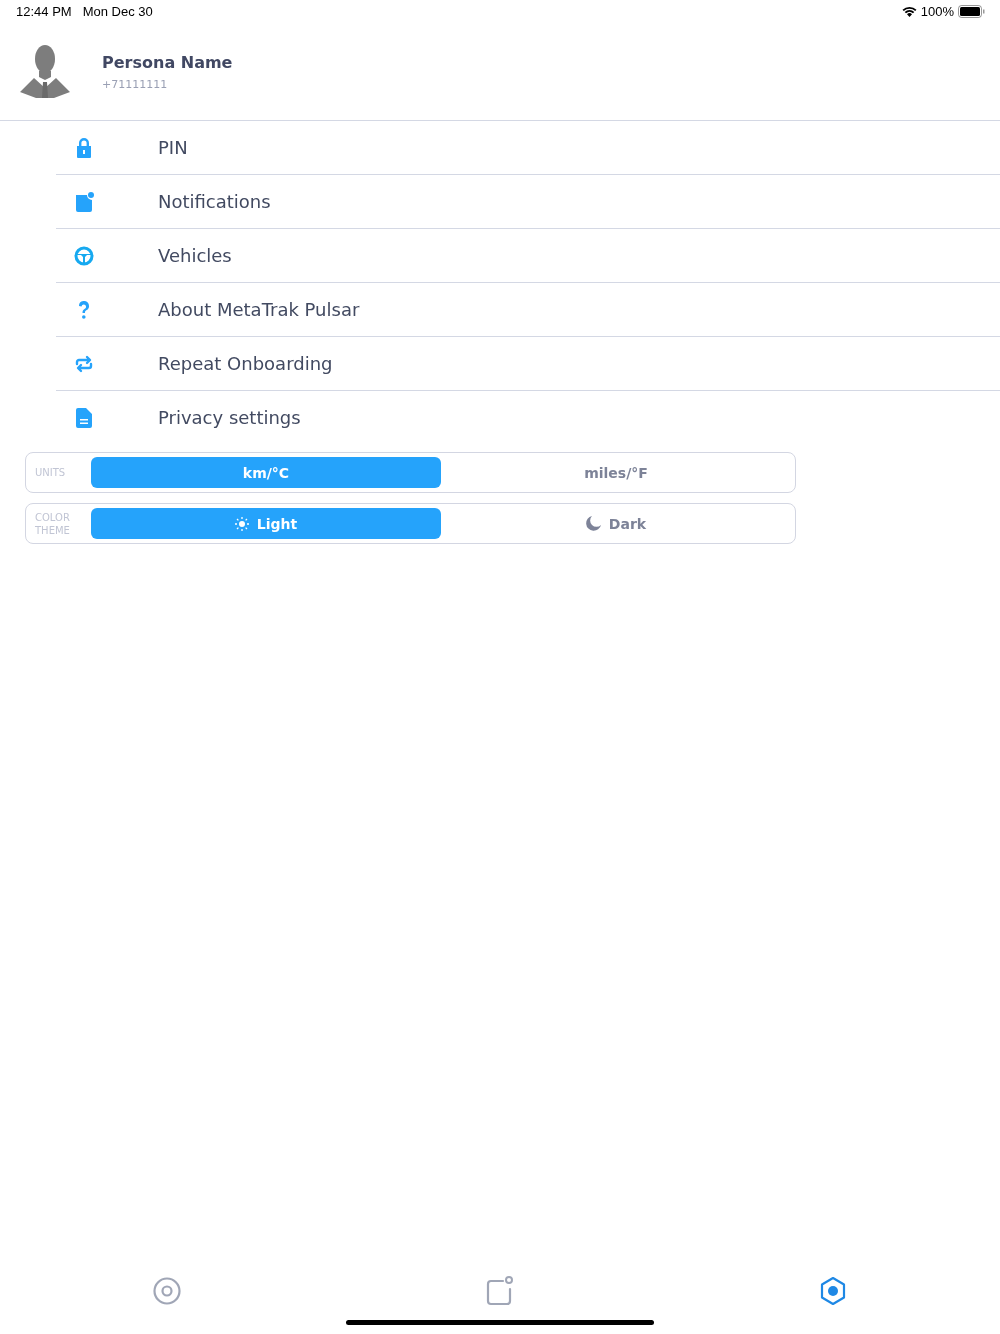 Image resolution: width=1000 pixels, height=1334 pixels. What do you see at coordinates (50, 472) in the screenshot?
I see `setting-label: UNITS` at bounding box center [50, 472].